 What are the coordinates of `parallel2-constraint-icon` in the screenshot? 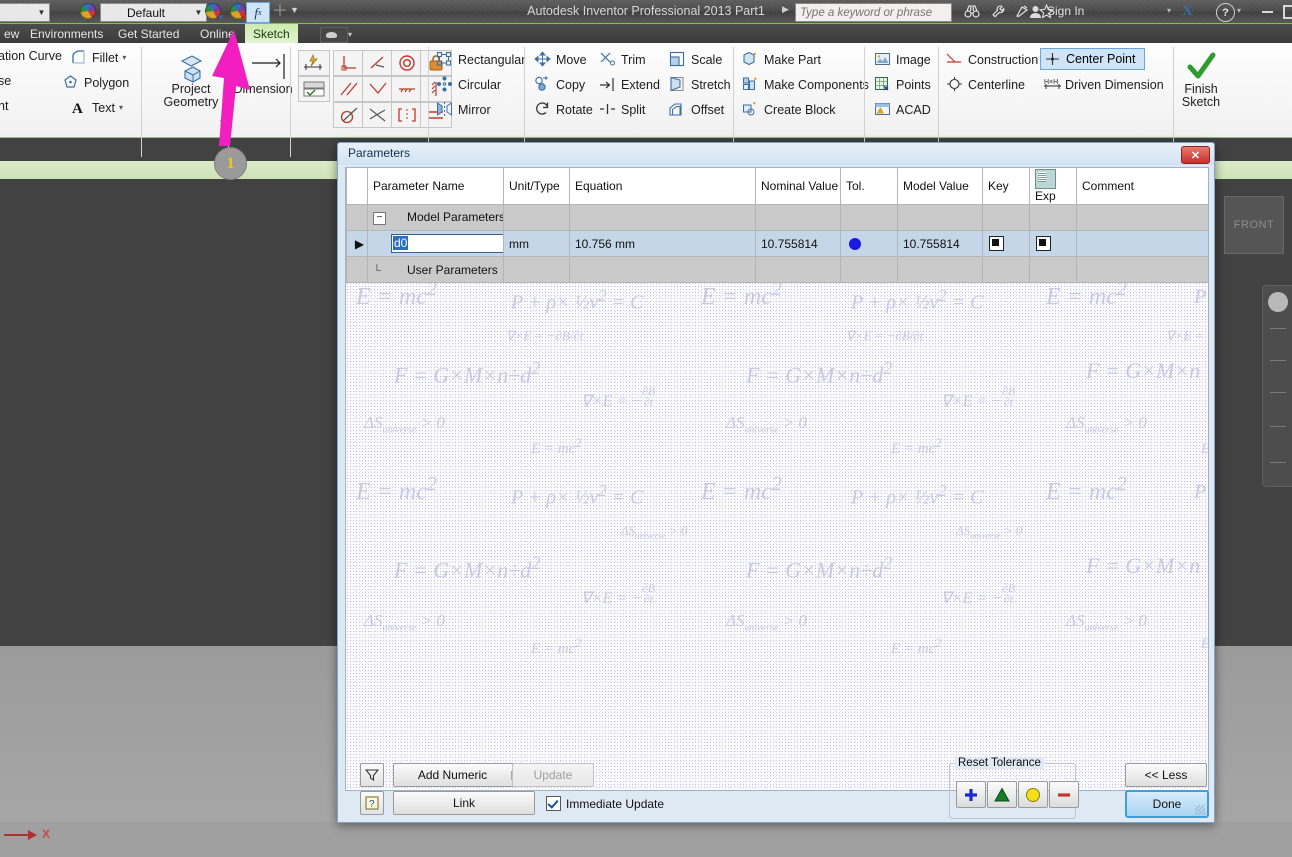 It's located at (349, 89).